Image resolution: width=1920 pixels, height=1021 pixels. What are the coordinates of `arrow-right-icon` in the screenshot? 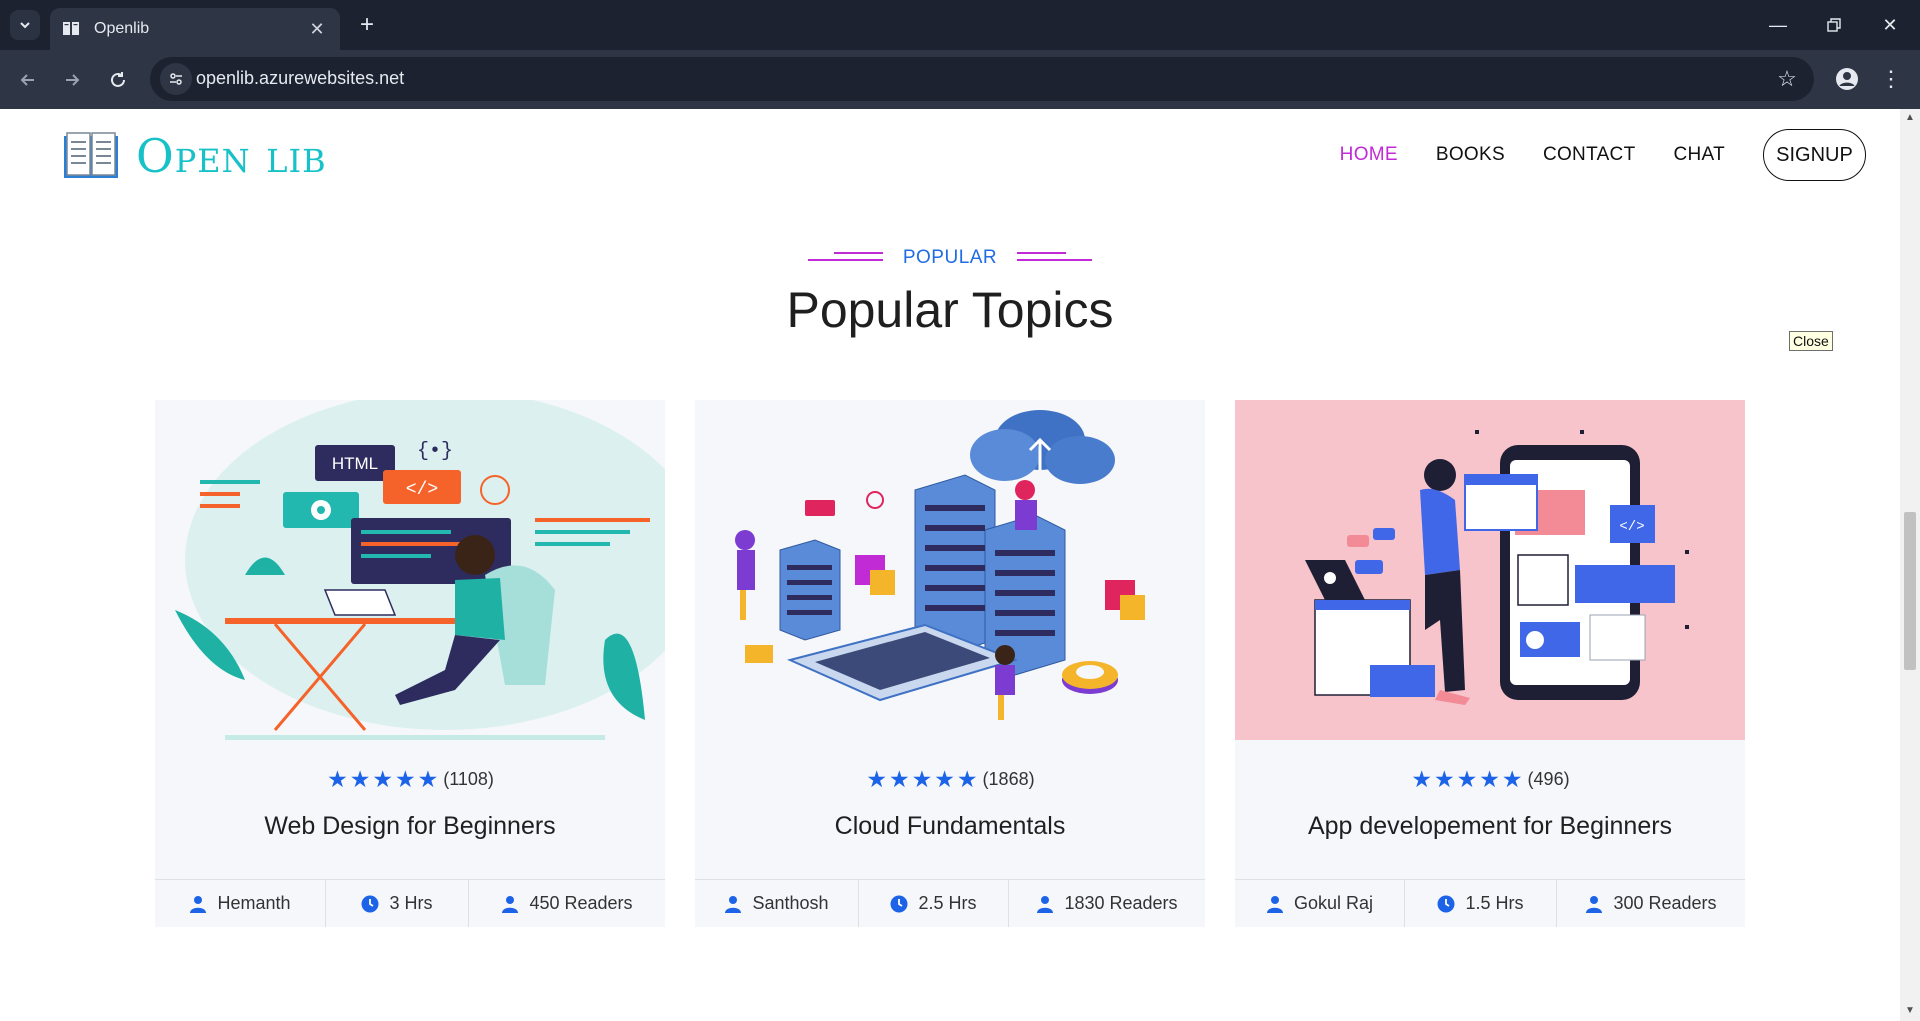 It's located at (73, 80).